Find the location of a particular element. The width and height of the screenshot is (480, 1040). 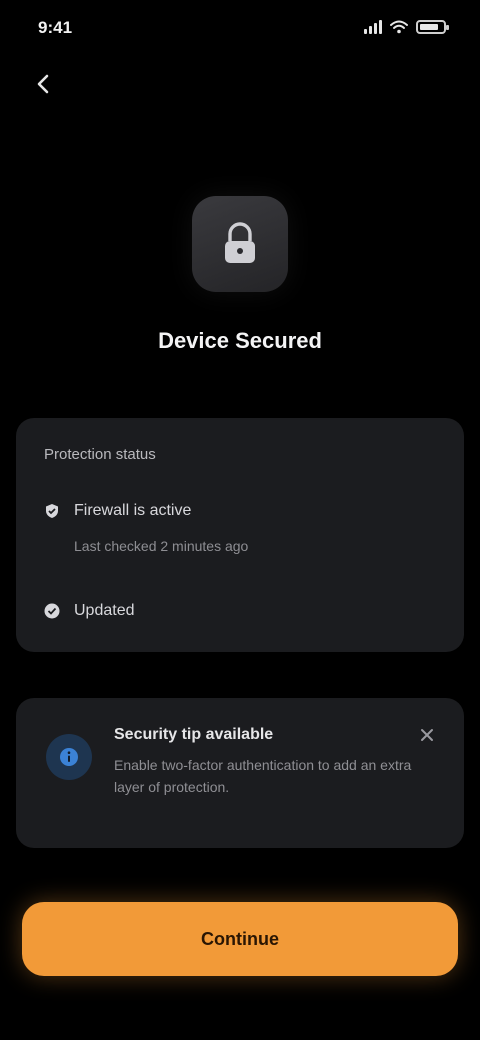

hero-title: Device Secured is located at coordinates (240, 340).